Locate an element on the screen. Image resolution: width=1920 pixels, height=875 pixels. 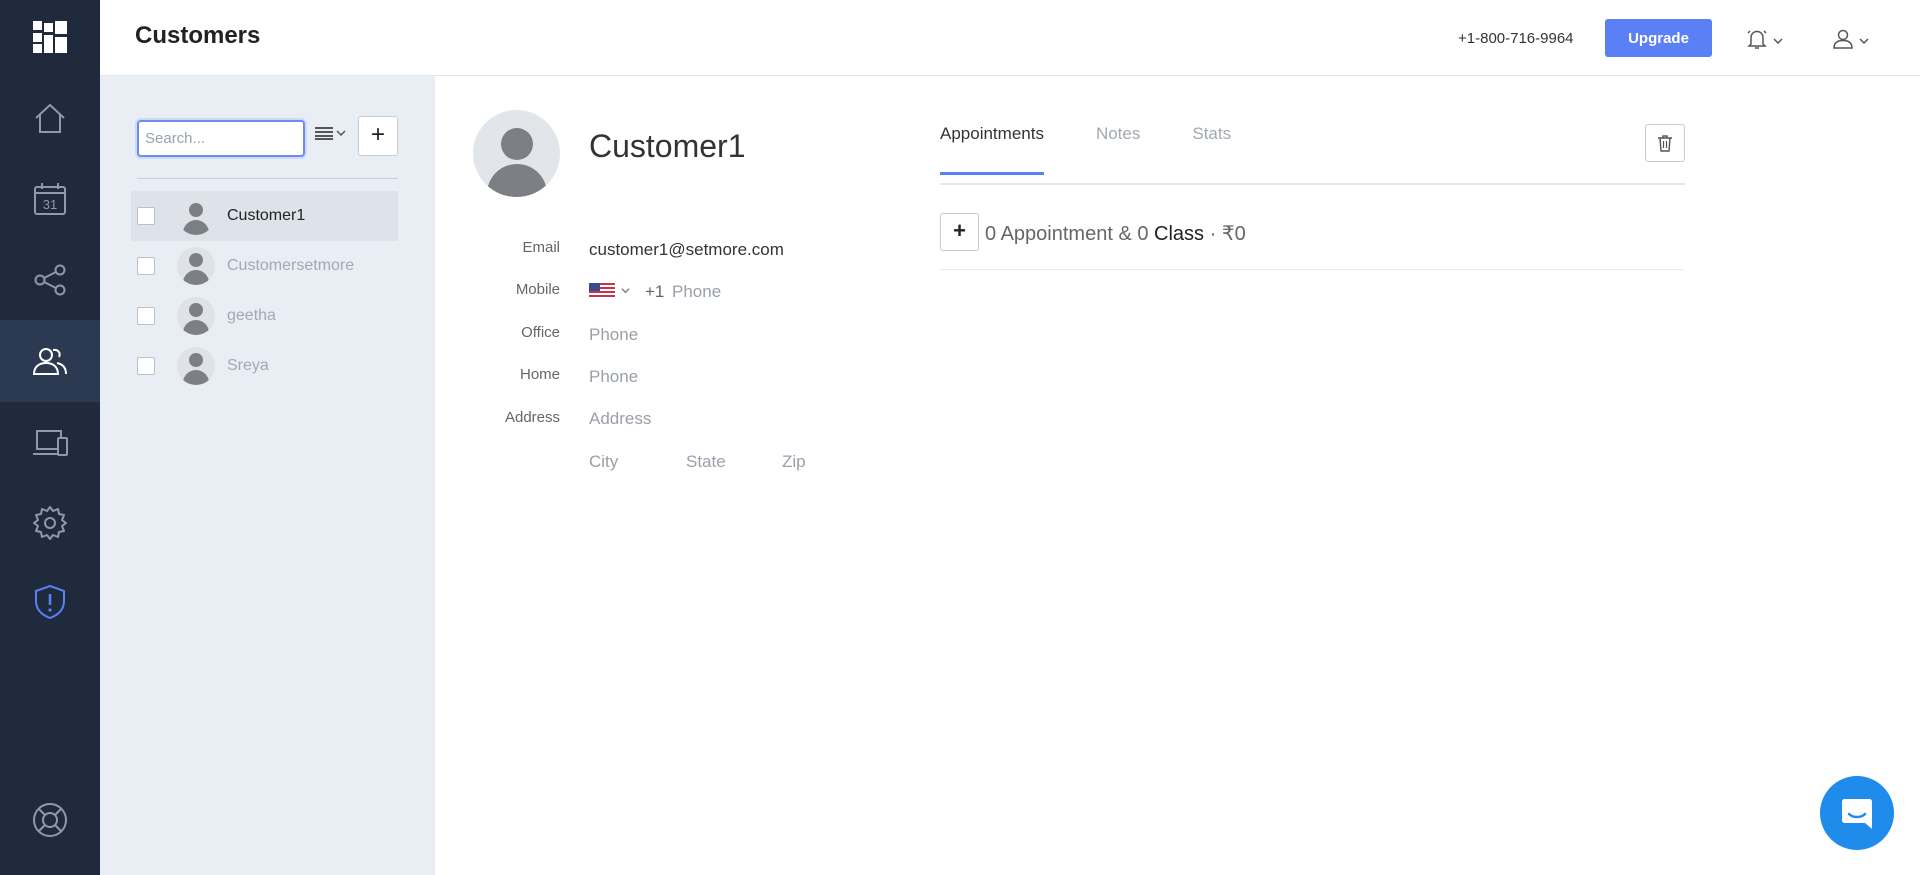
appointments-summary: 0 Appointment & 0 Class · ₹0 is located at coordinates (1115, 233).